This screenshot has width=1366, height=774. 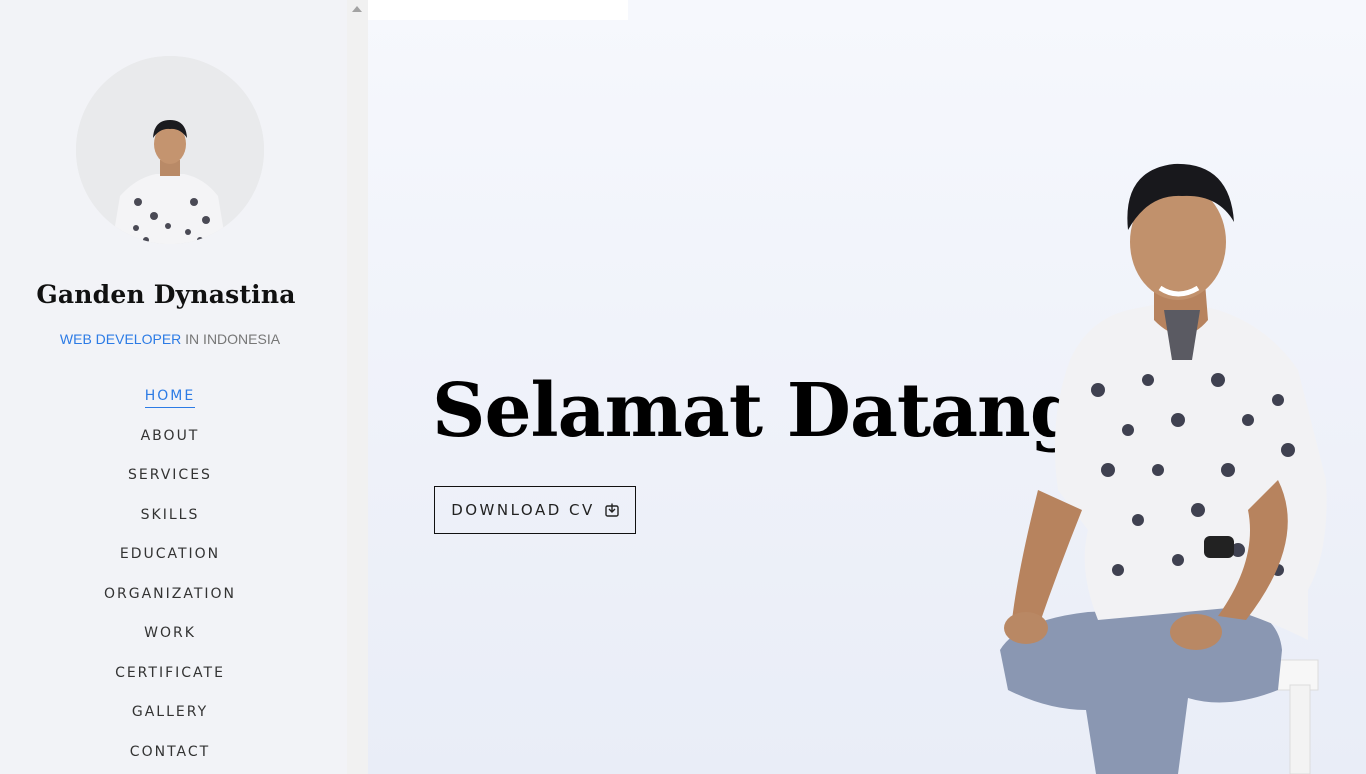 What do you see at coordinates (170, 713) in the screenshot?
I see `nav-item-gallery: GALLERY` at bounding box center [170, 713].